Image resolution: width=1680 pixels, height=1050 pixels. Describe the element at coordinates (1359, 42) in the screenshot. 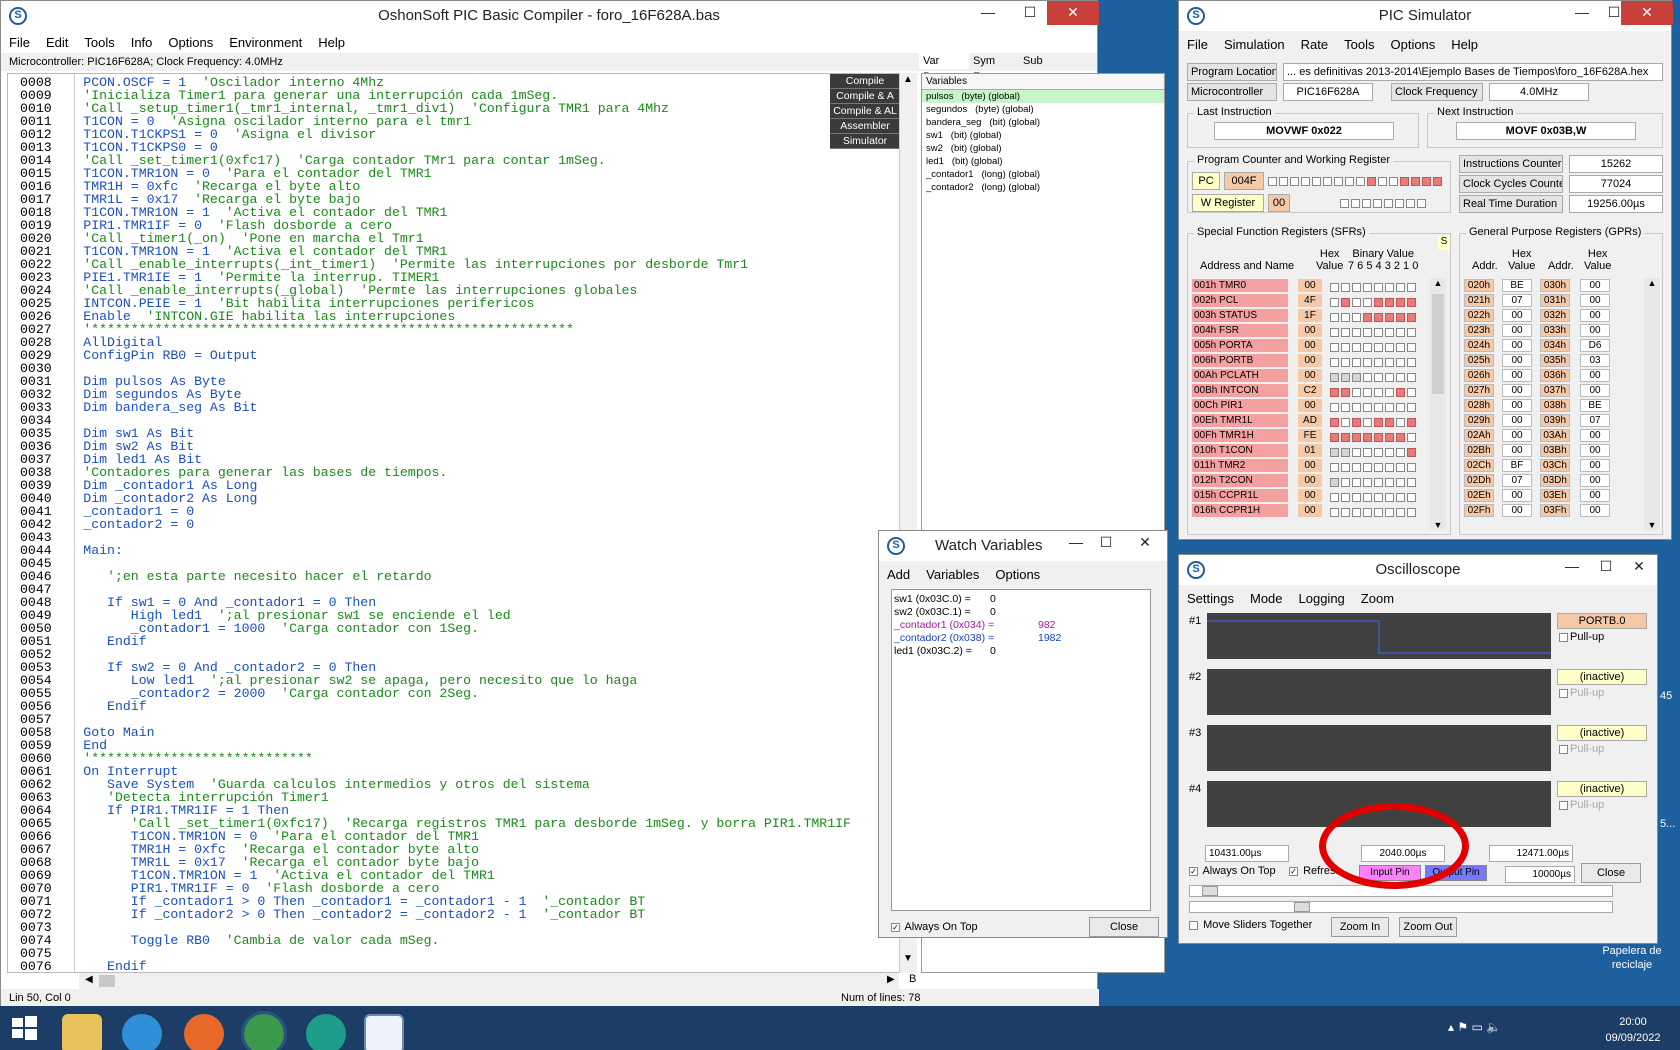

I see `menu-tools: Tools` at that location.